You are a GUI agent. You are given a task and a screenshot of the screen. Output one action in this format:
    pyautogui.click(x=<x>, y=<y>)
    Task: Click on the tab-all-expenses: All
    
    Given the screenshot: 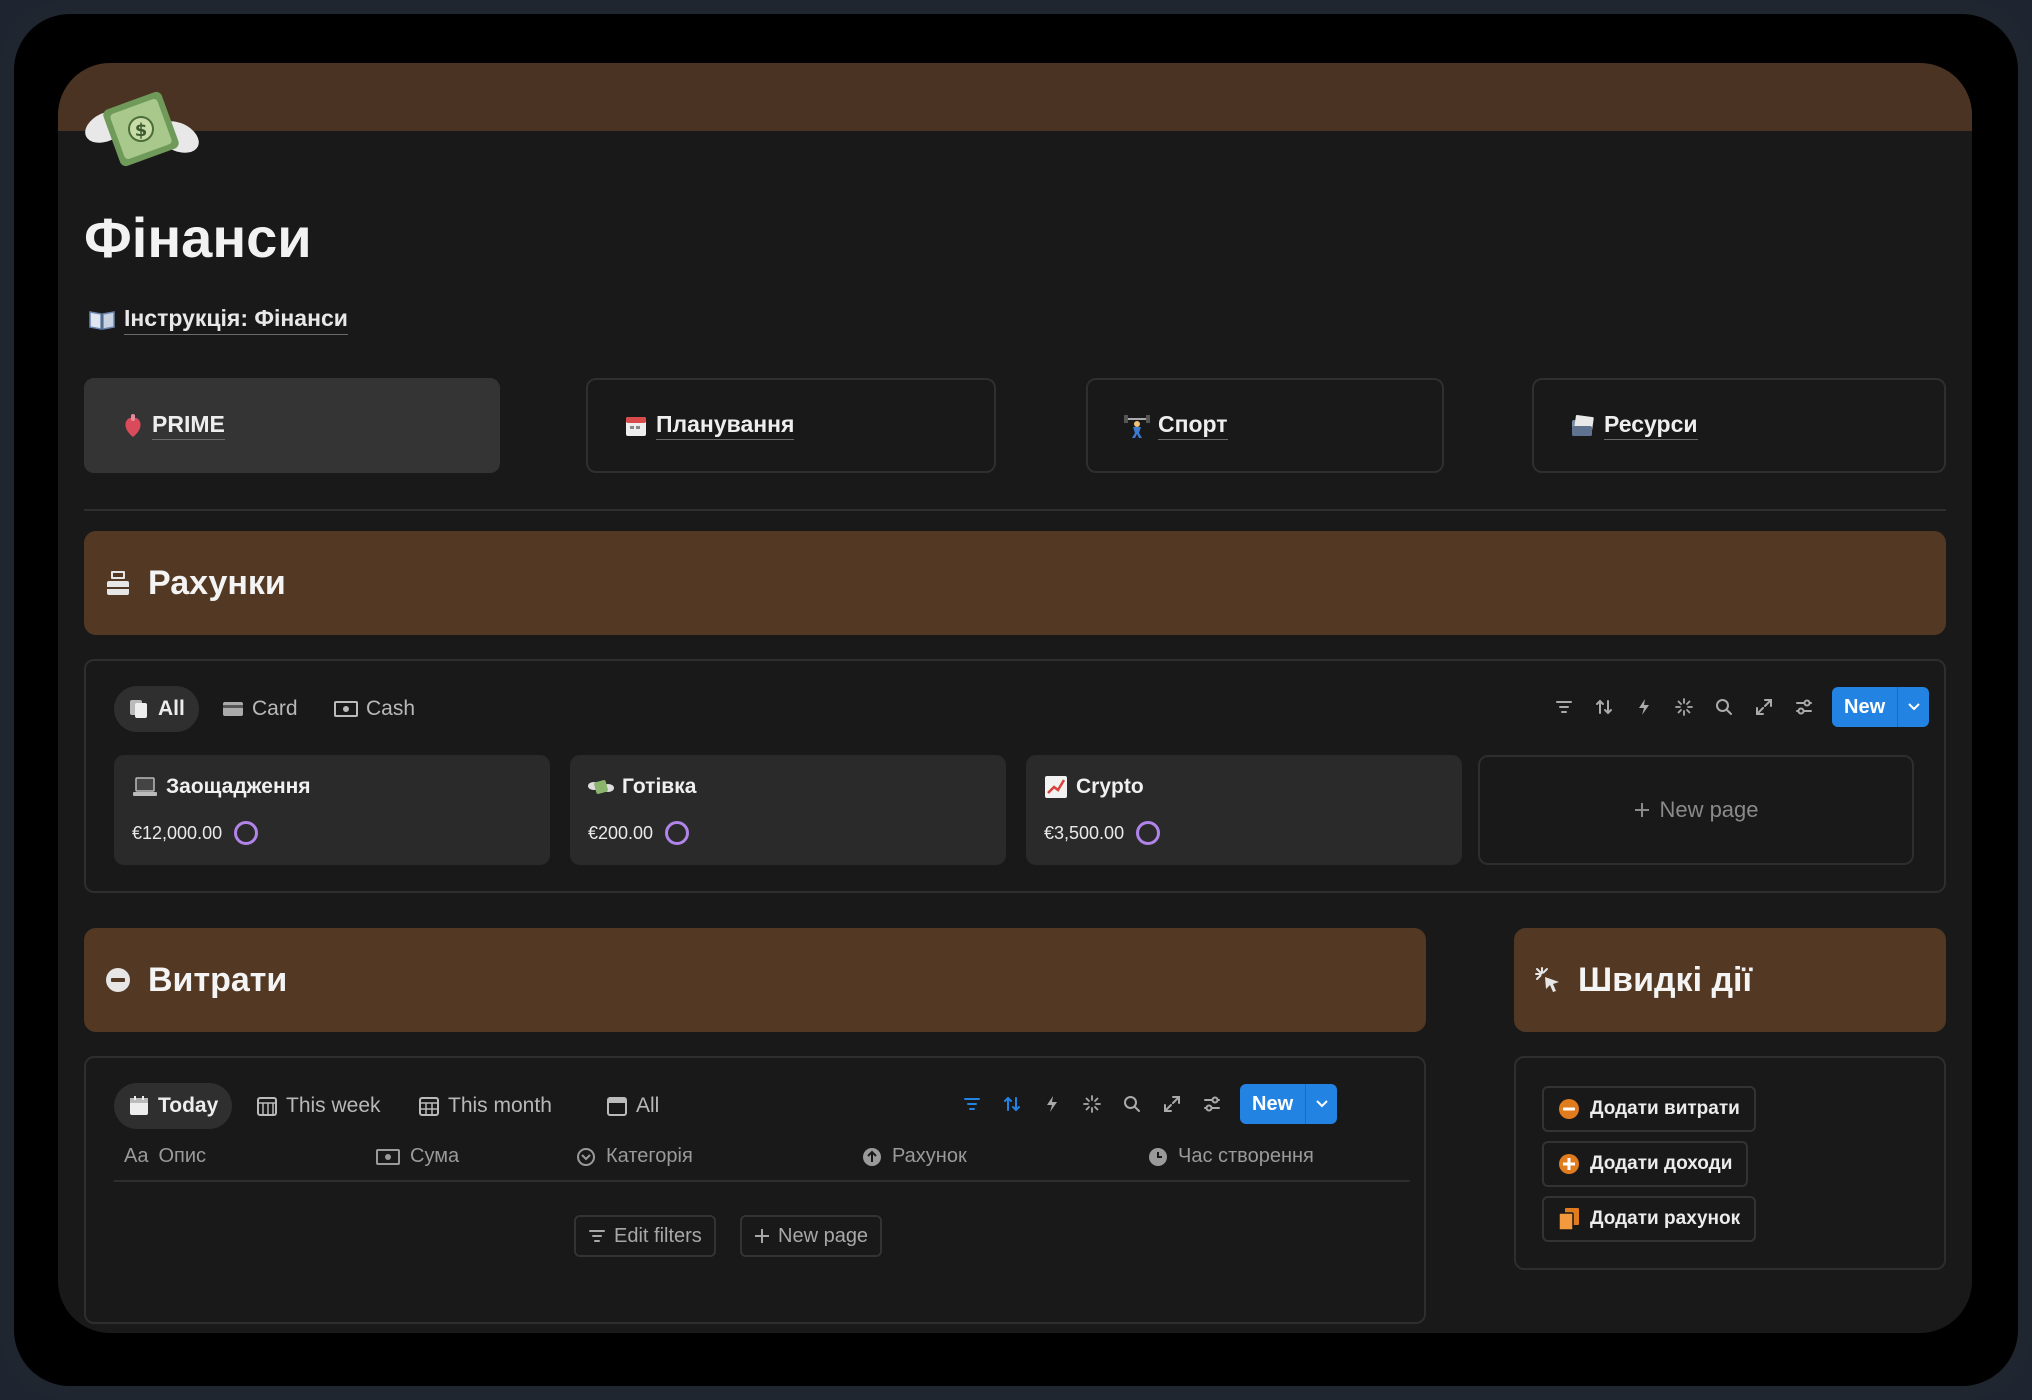 What is the action you would take?
    pyautogui.click(x=632, y=1106)
    